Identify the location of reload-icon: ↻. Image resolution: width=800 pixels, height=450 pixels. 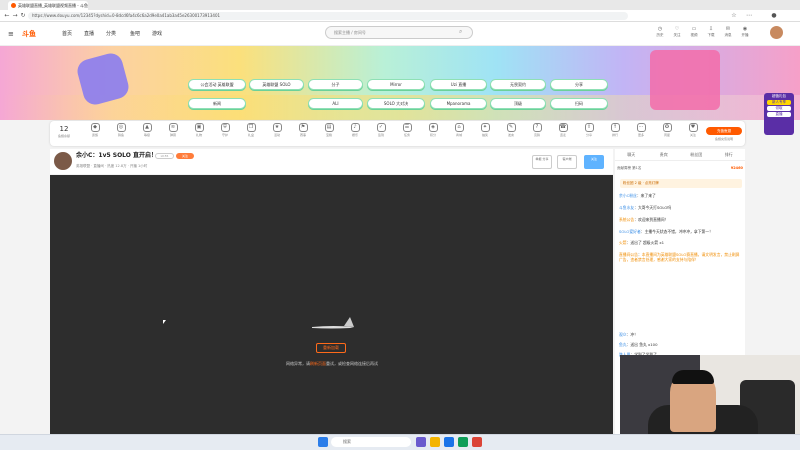
(23, 16).